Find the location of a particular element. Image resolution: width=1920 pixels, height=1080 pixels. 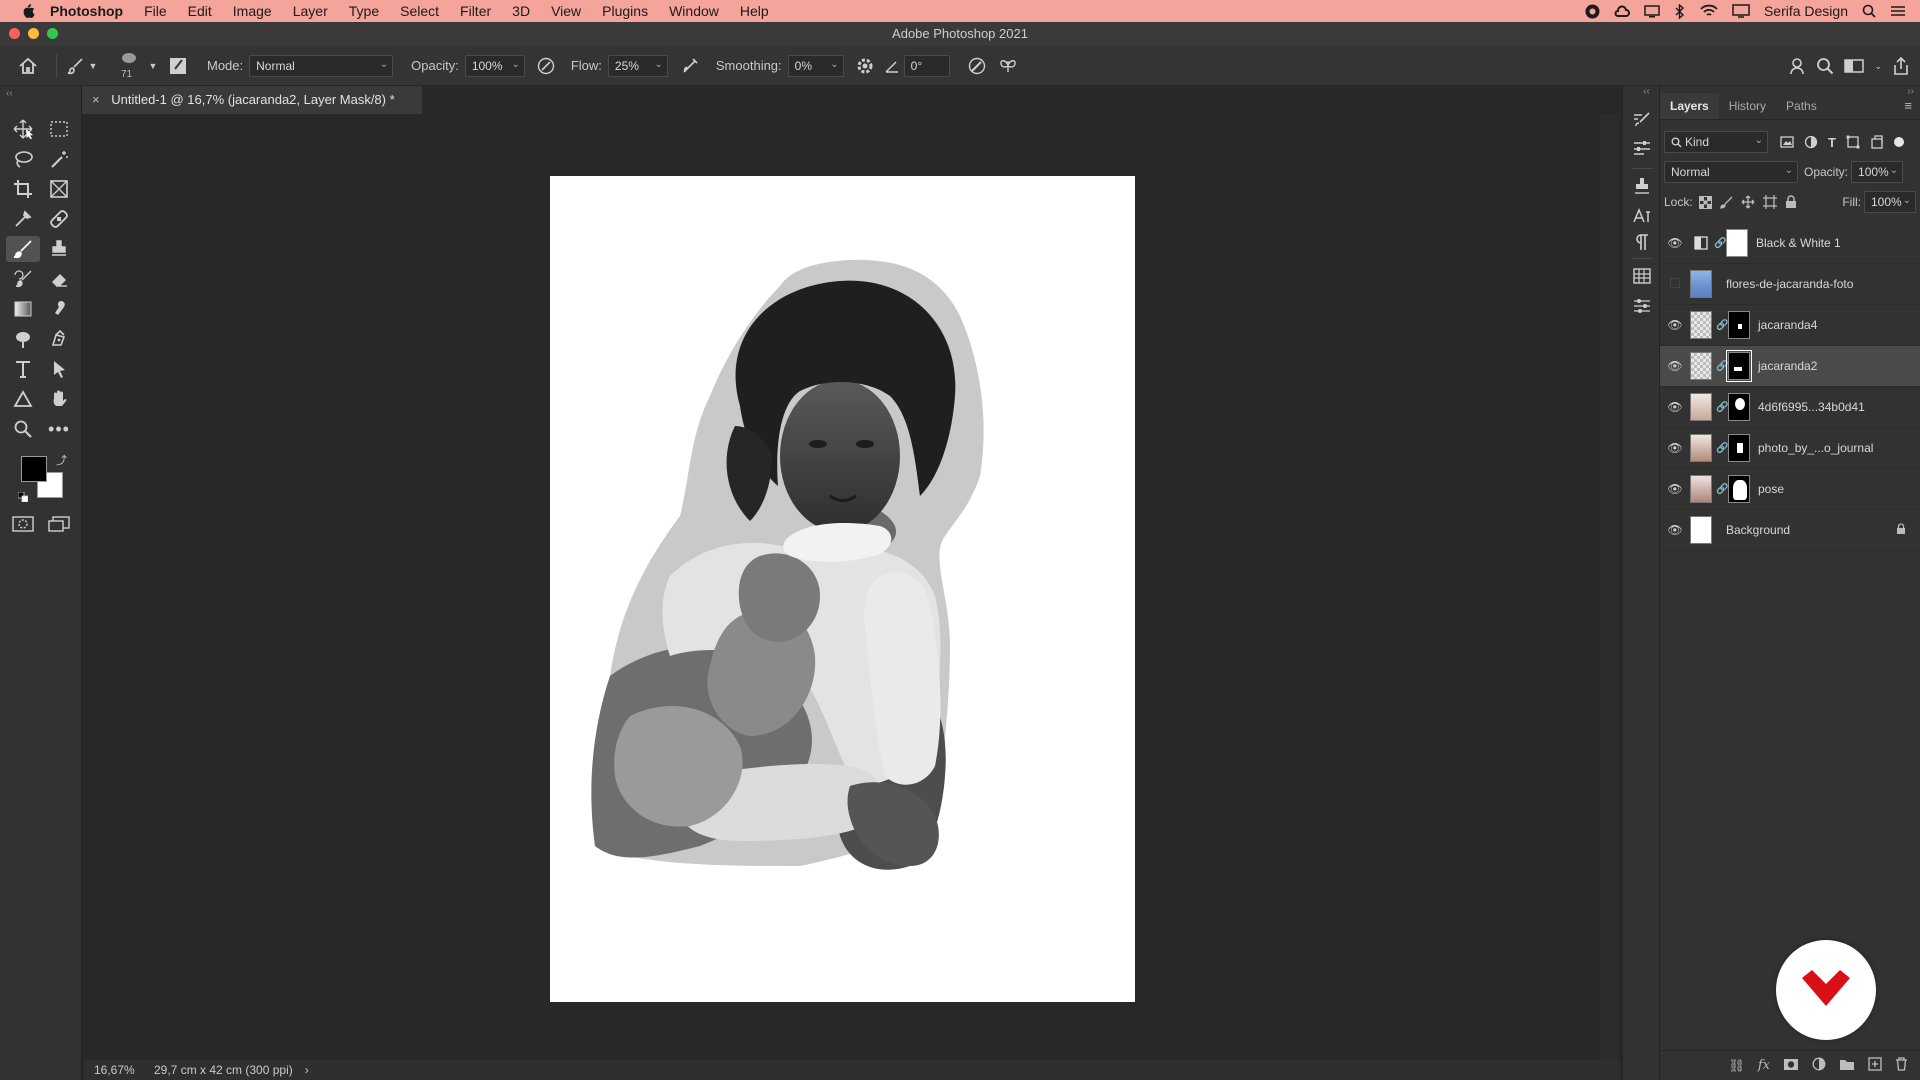

filter-shape-icon is located at coordinates (1853, 142).